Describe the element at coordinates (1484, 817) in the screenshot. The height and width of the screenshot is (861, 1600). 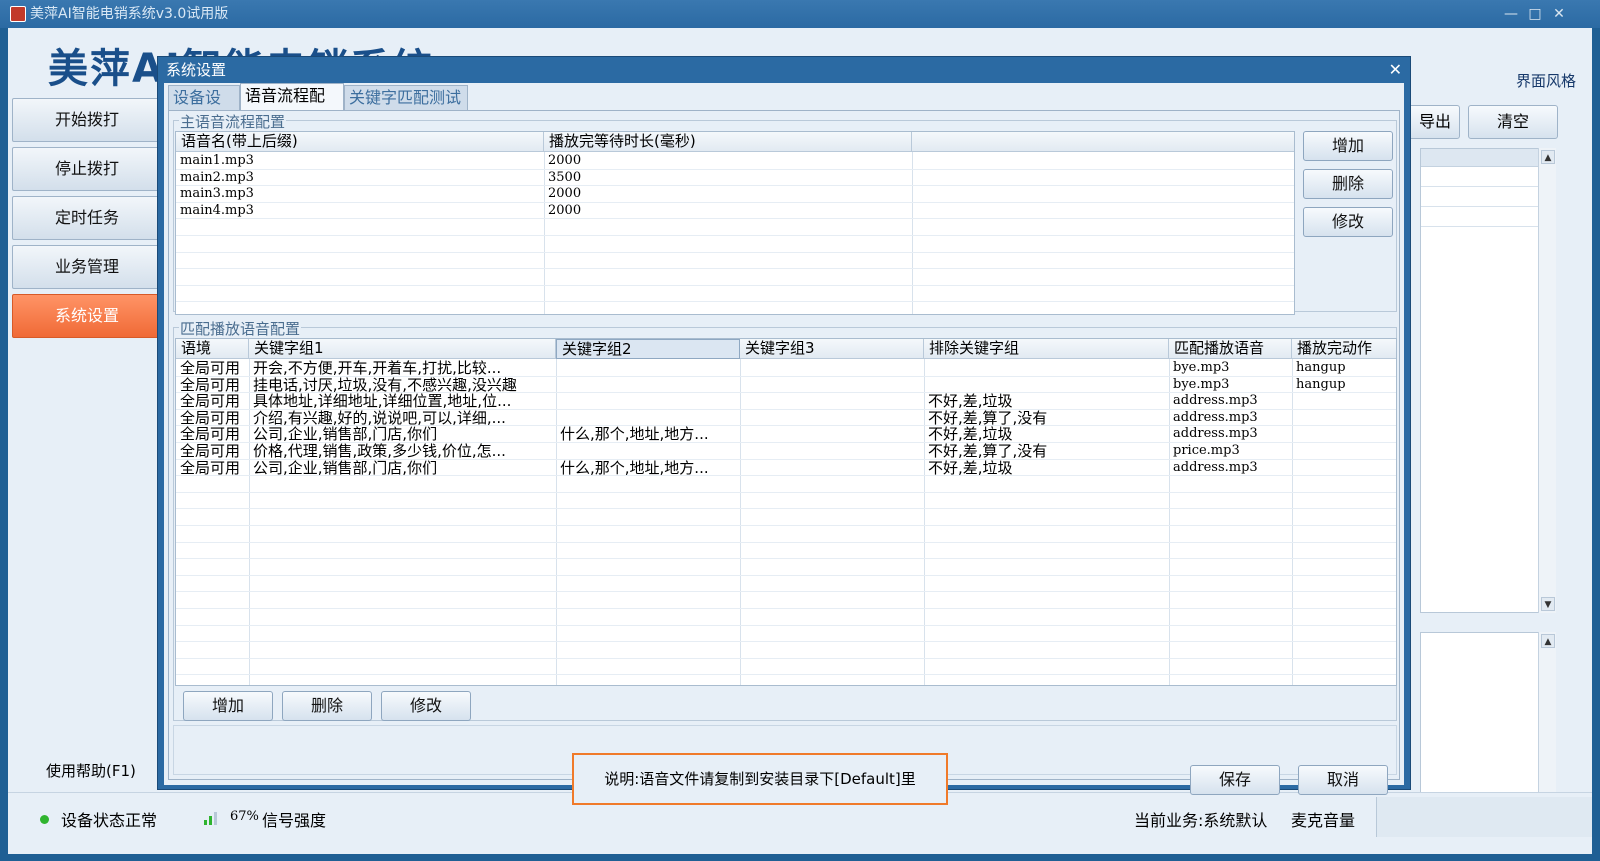
I see `mic-volume-control` at that location.